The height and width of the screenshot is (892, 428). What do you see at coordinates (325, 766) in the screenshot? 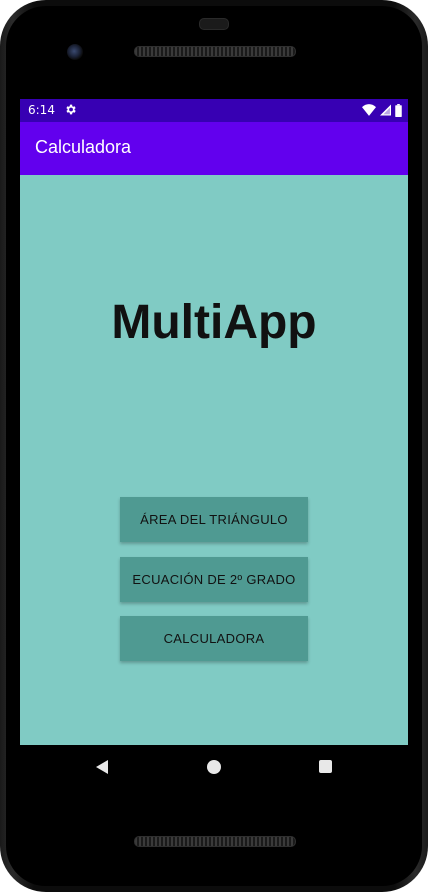
I see `recents-icon` at bounding box center [325, 766].